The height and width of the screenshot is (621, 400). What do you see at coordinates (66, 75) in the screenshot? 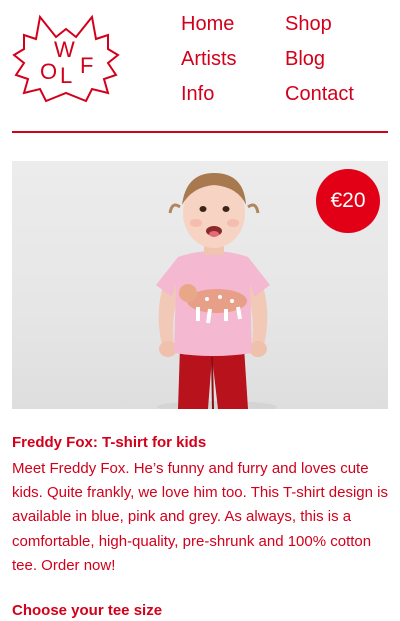
I see `logo-letter-l: L` at bounding box center [66, 75].